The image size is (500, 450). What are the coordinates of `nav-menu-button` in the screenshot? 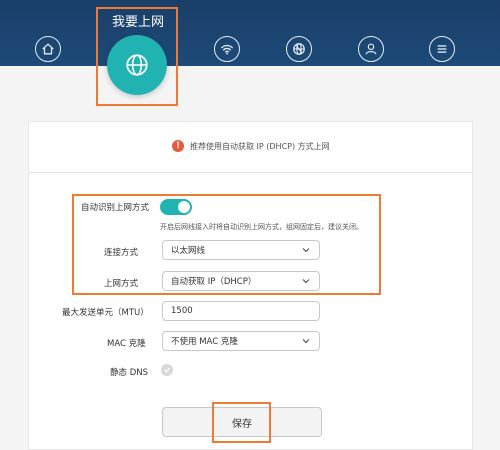 It's located at (442, 49).